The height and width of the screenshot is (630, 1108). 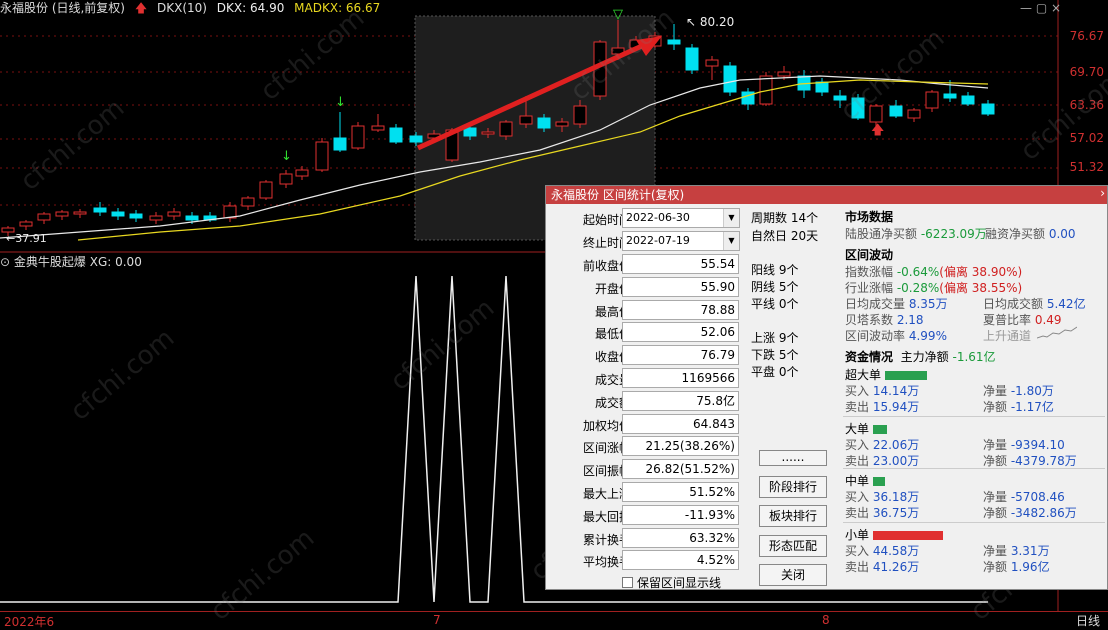 I want to click on indicator-header: ⊙ 金典牛股起爆 XG: 0.00, so click(x=71, y=262).